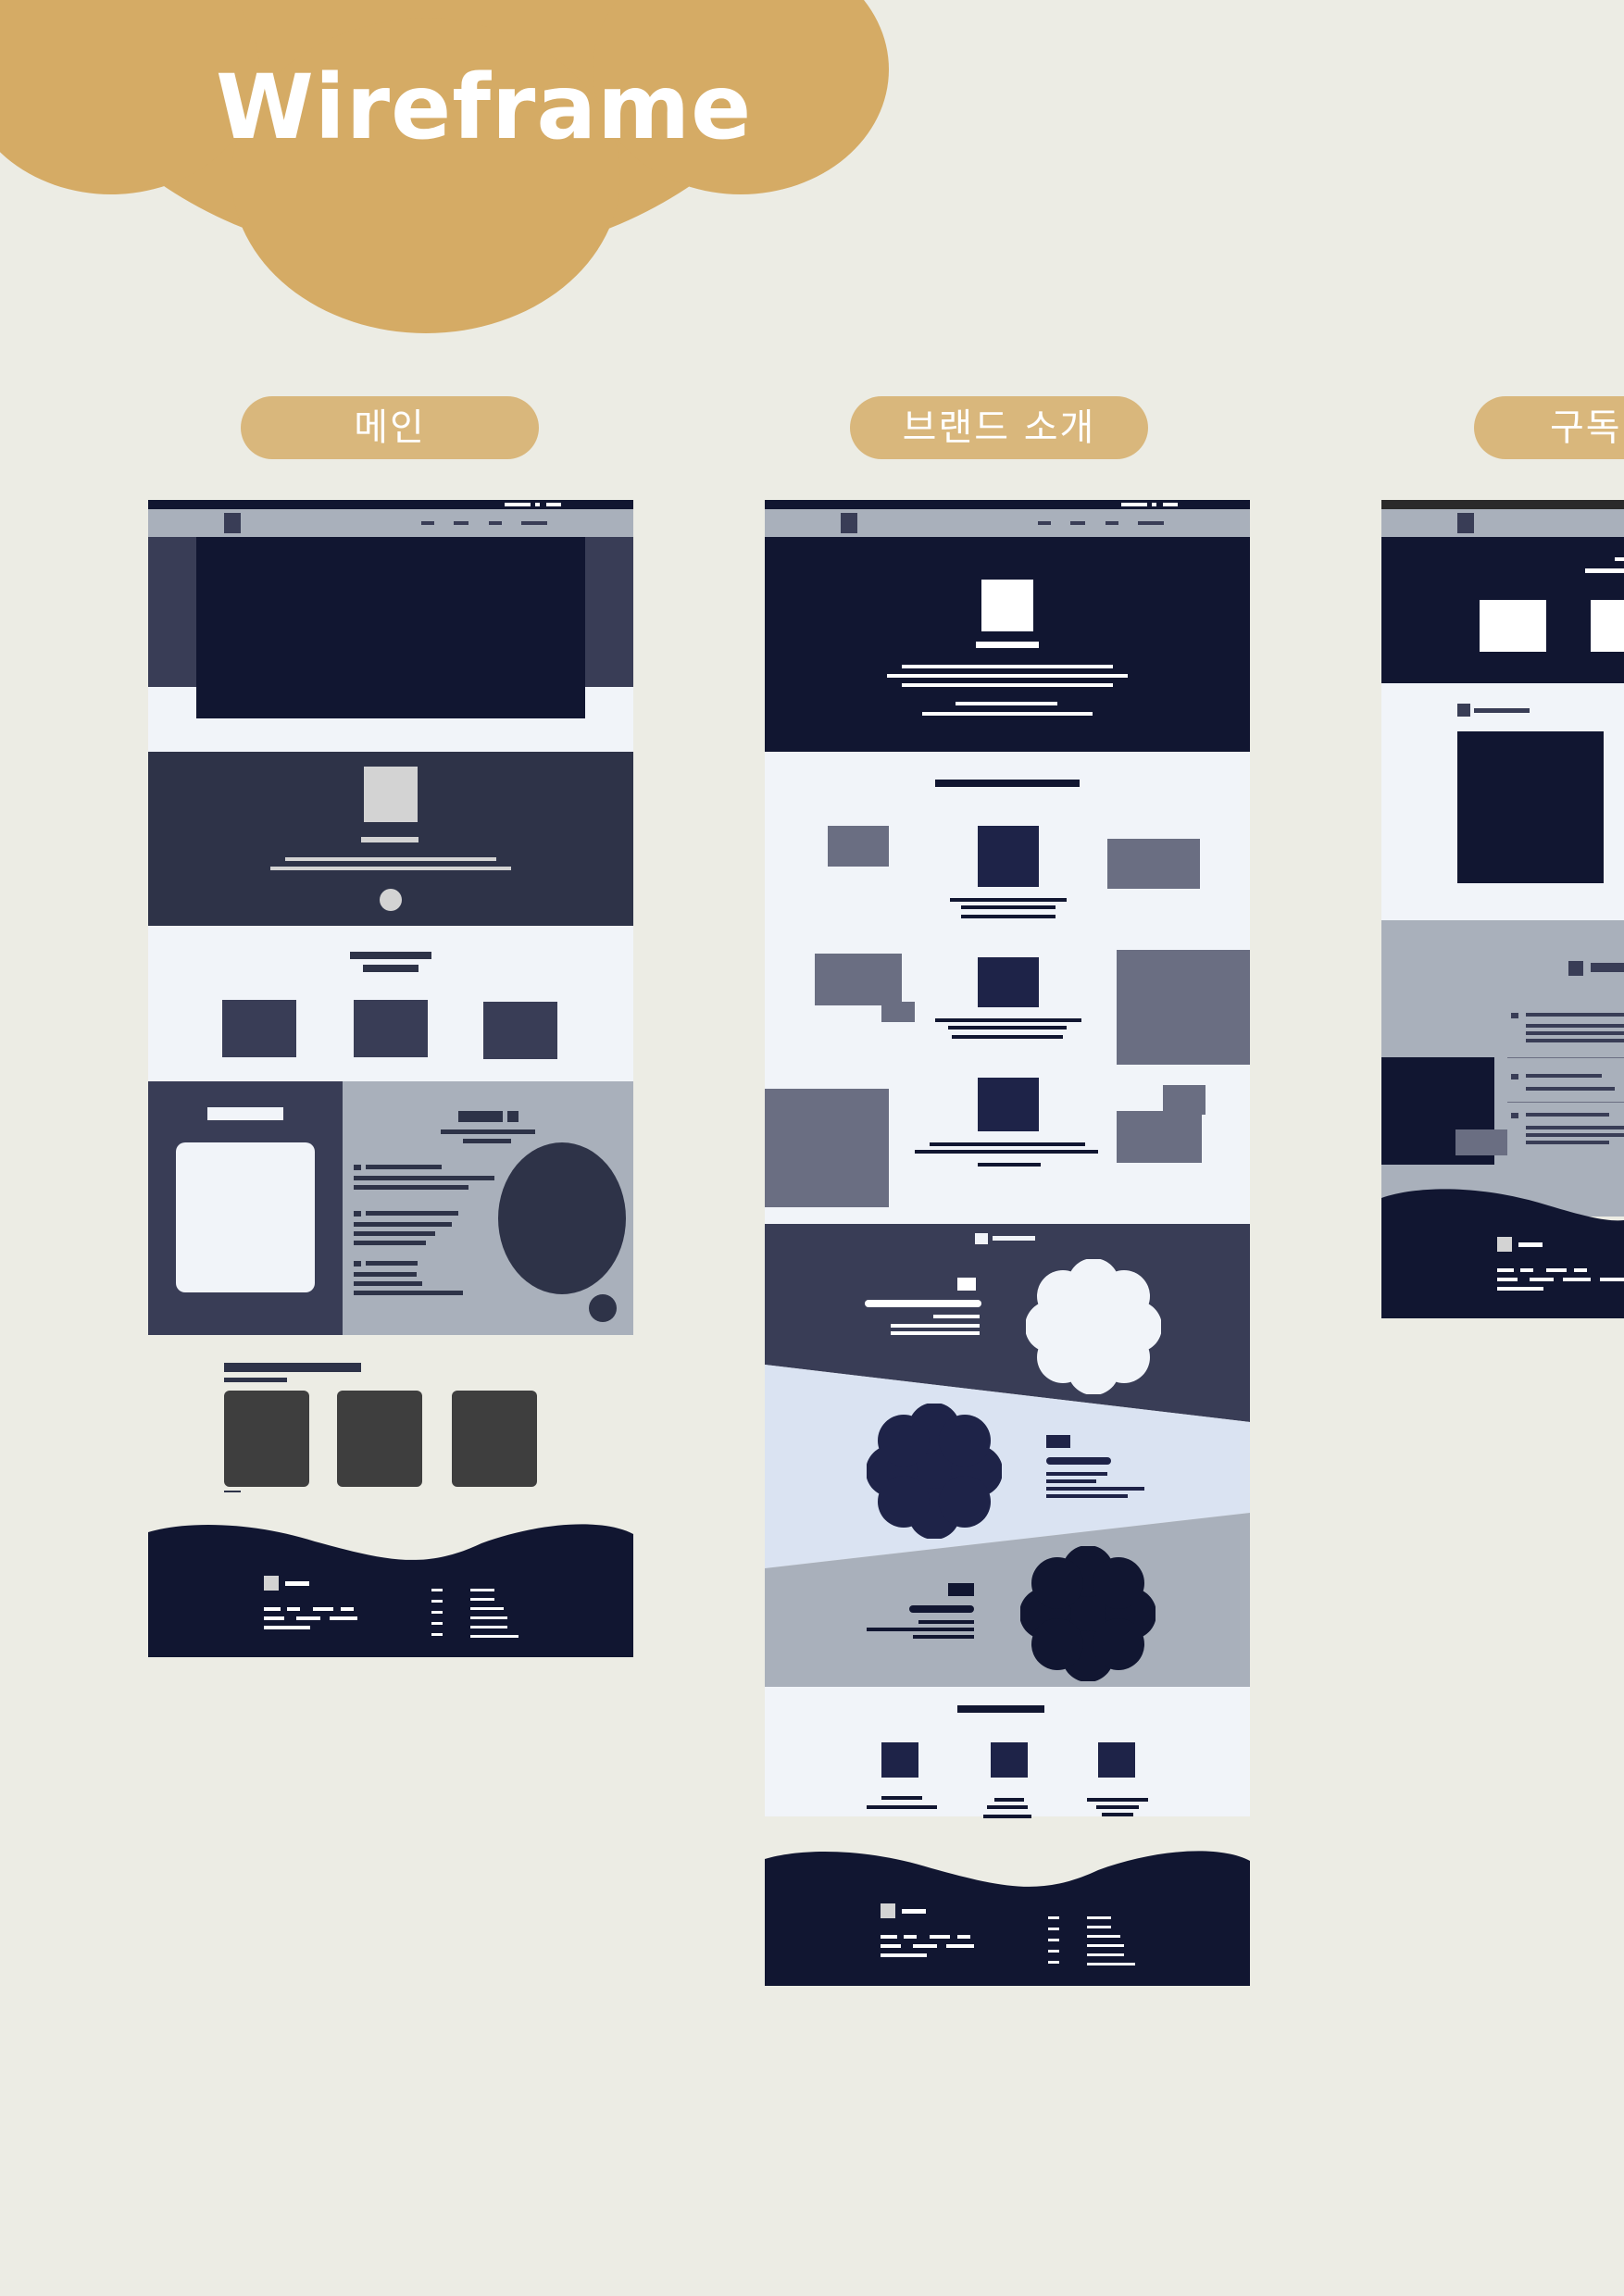 The width and height of the screenshot is (1624, 2296). What do you see at coordinates (1502, 909) in the screenshot?
I see `wireframe-subscribe` at bounding box center [1502, 909].